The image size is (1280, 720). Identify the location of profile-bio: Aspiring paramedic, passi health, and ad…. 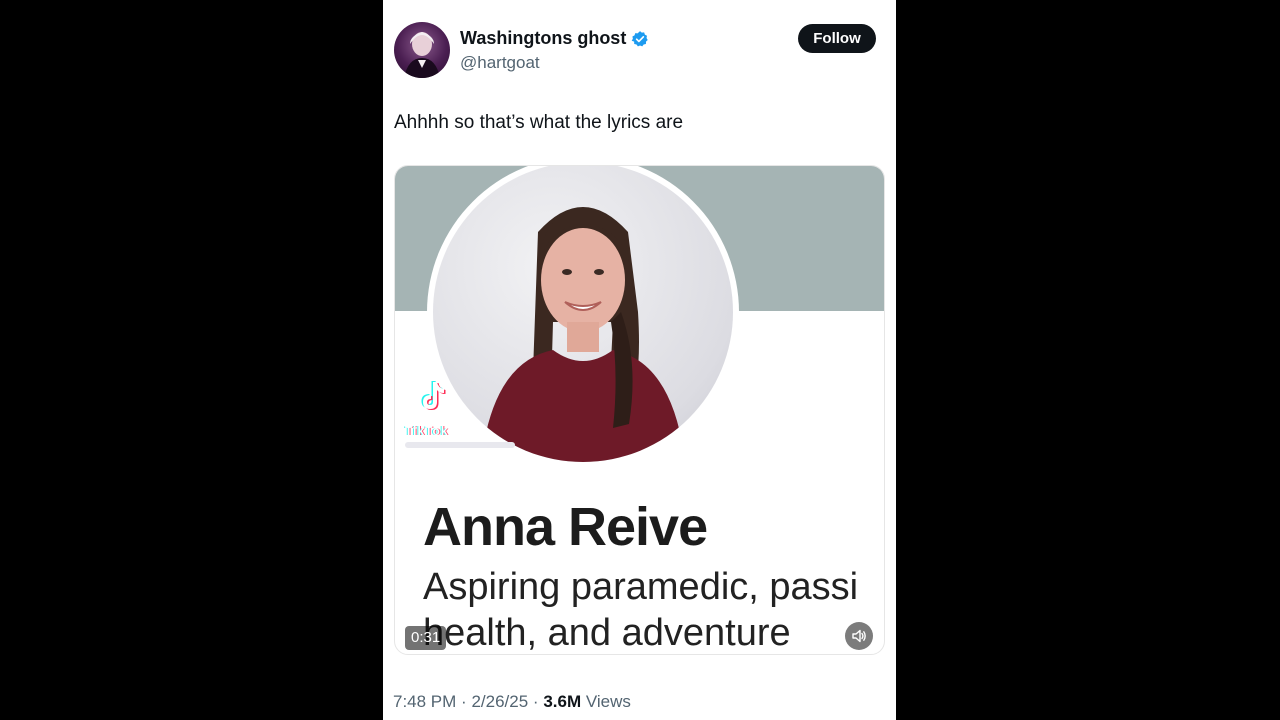
(641, 609).